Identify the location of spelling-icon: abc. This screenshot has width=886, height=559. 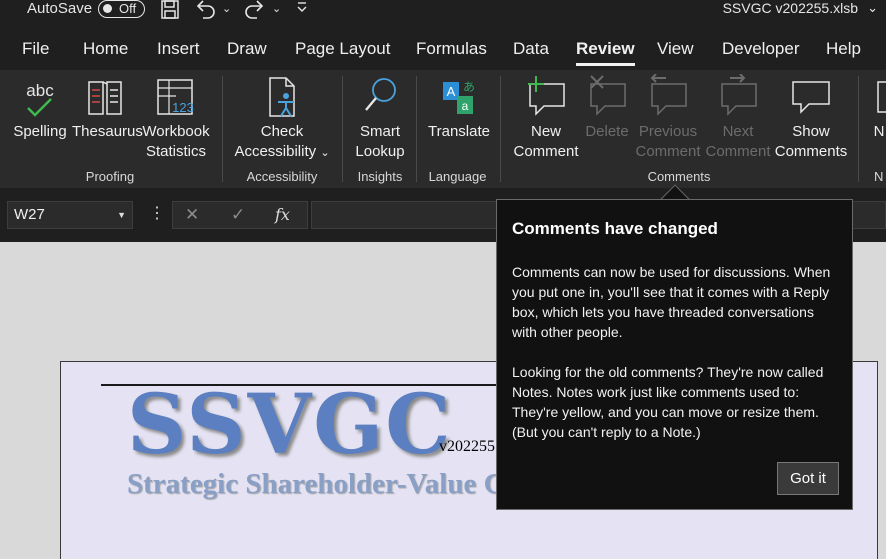
(40, 97).